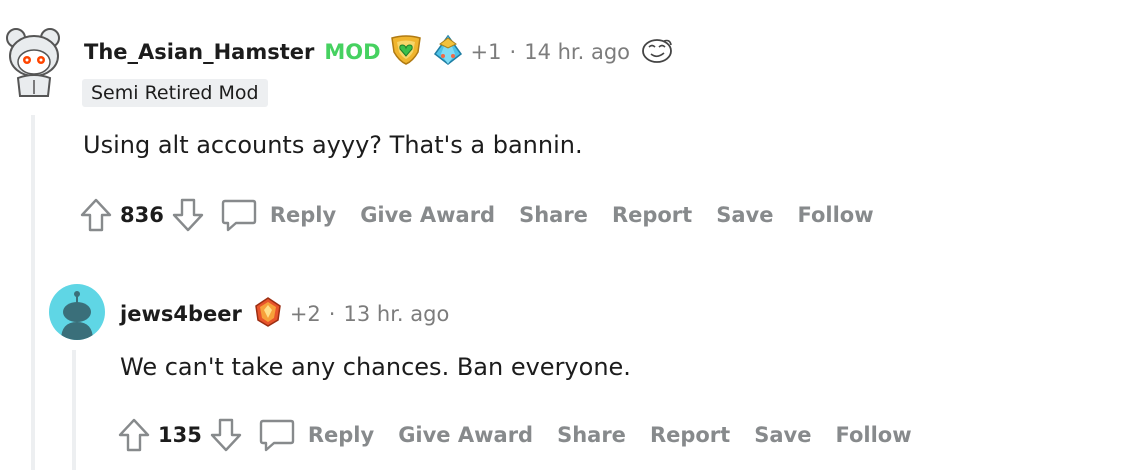  I want to click on comment-meta: jews4beer +2 · 13 hr. ago, so click(284, 314).